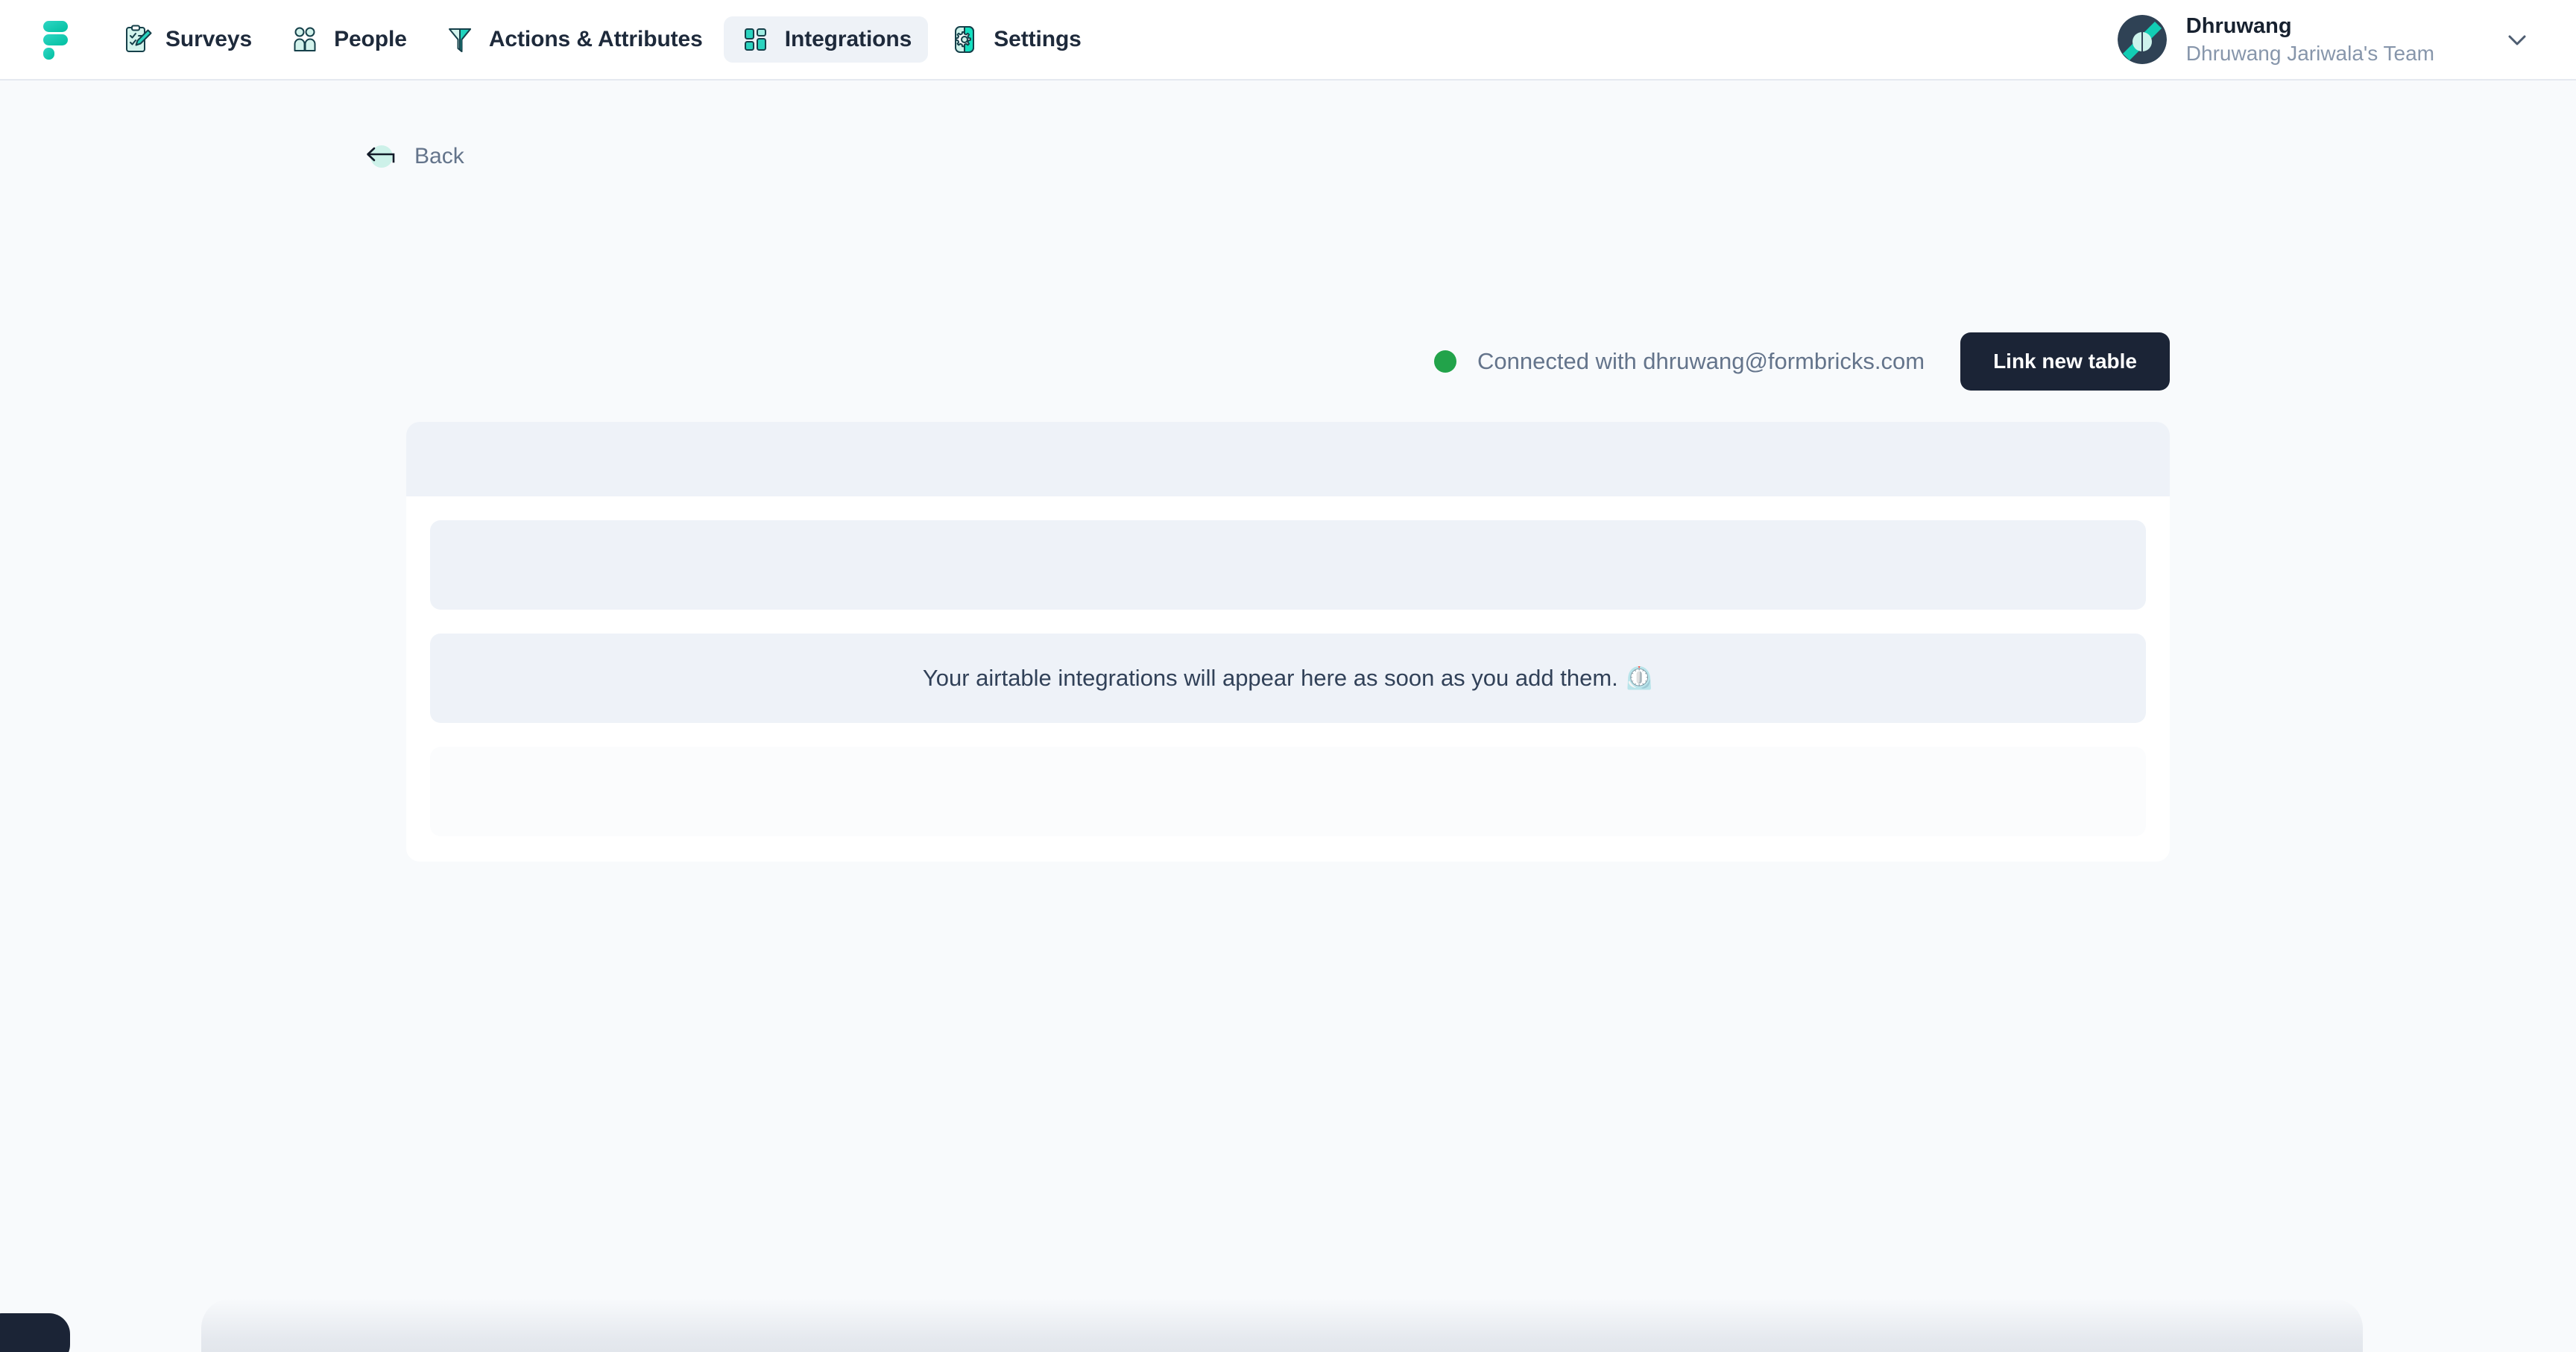 This screenshot has height=1352, width=2576. I want to click on chevron-down-icon, so click(2517, 39).